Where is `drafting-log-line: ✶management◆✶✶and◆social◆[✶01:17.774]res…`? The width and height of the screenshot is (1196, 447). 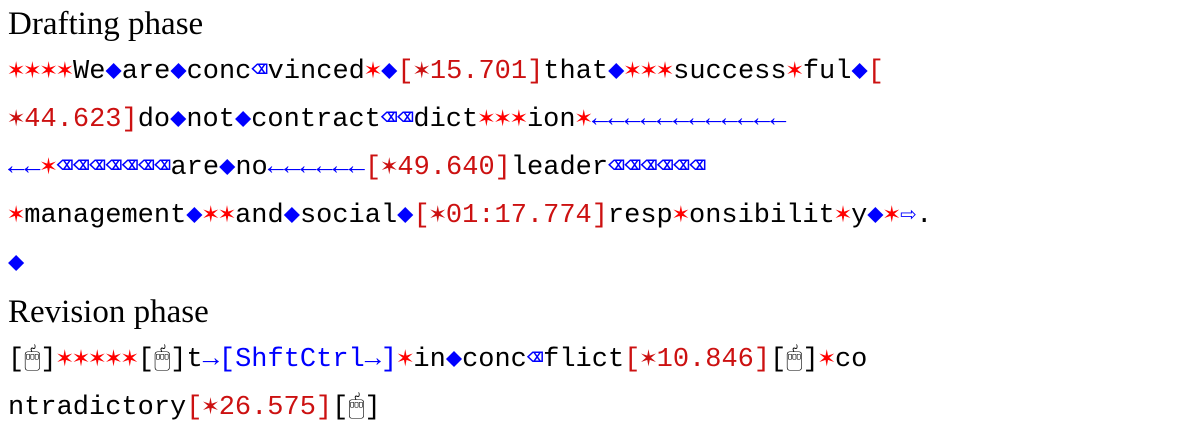 drafting-log-line: ✶management◆✶✶and◆social◆[✶01:17.774]res… is located at coordinates (598, 216).